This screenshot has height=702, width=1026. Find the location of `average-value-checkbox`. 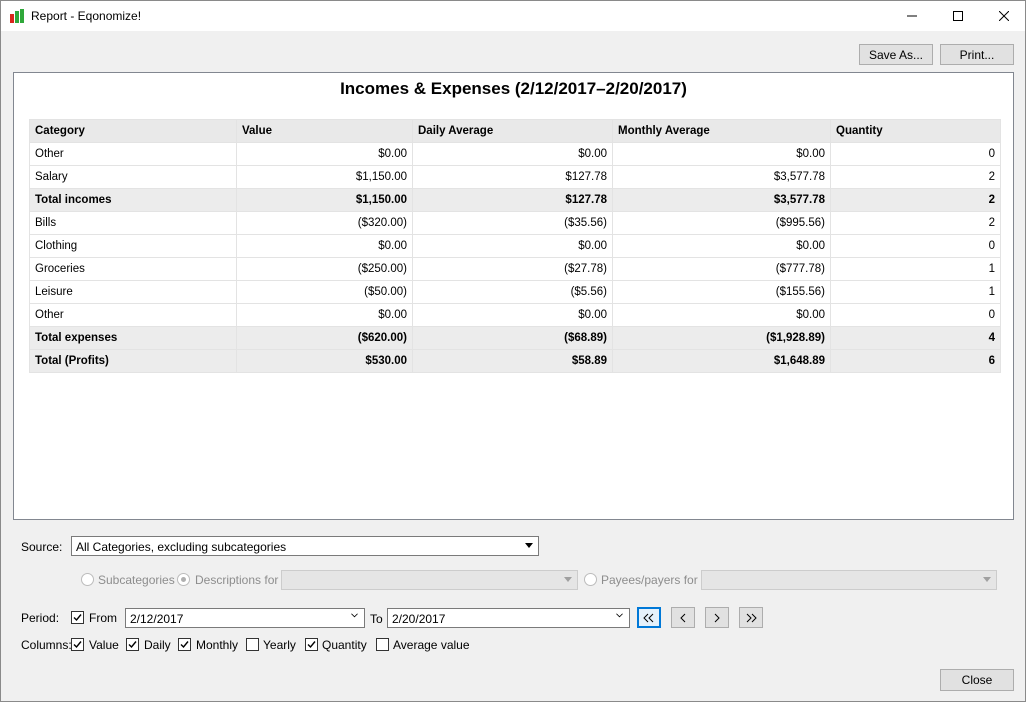

average-value-checkbox is located at coordinates (382, 644).